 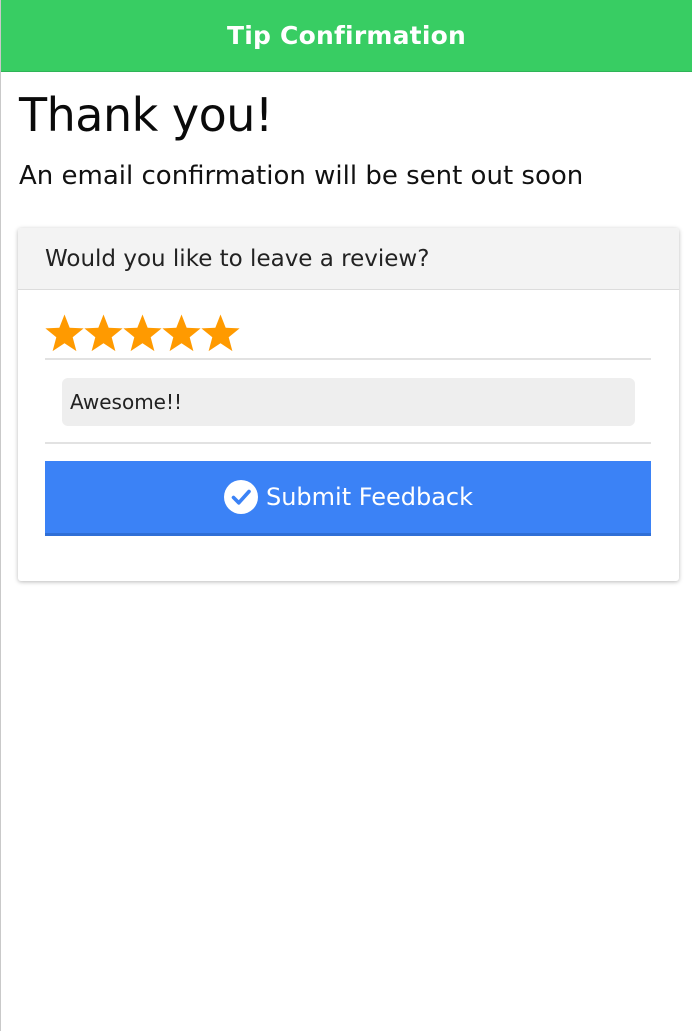 I want to click on review-comment-input, so click(x=348, y=402).